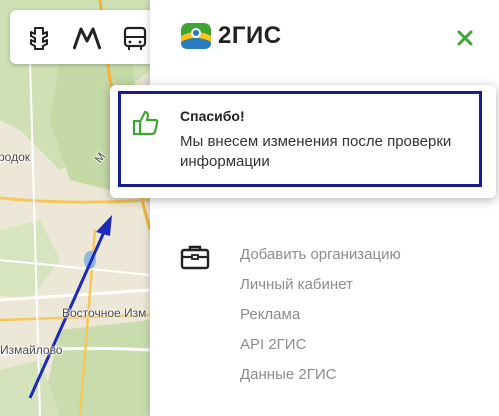 The height and width of the screenshot is (416, 499). What do you see at coordinates (195, 259) in the screenshot?
I see `briefcase-icon` at bounding box center [195, 259].